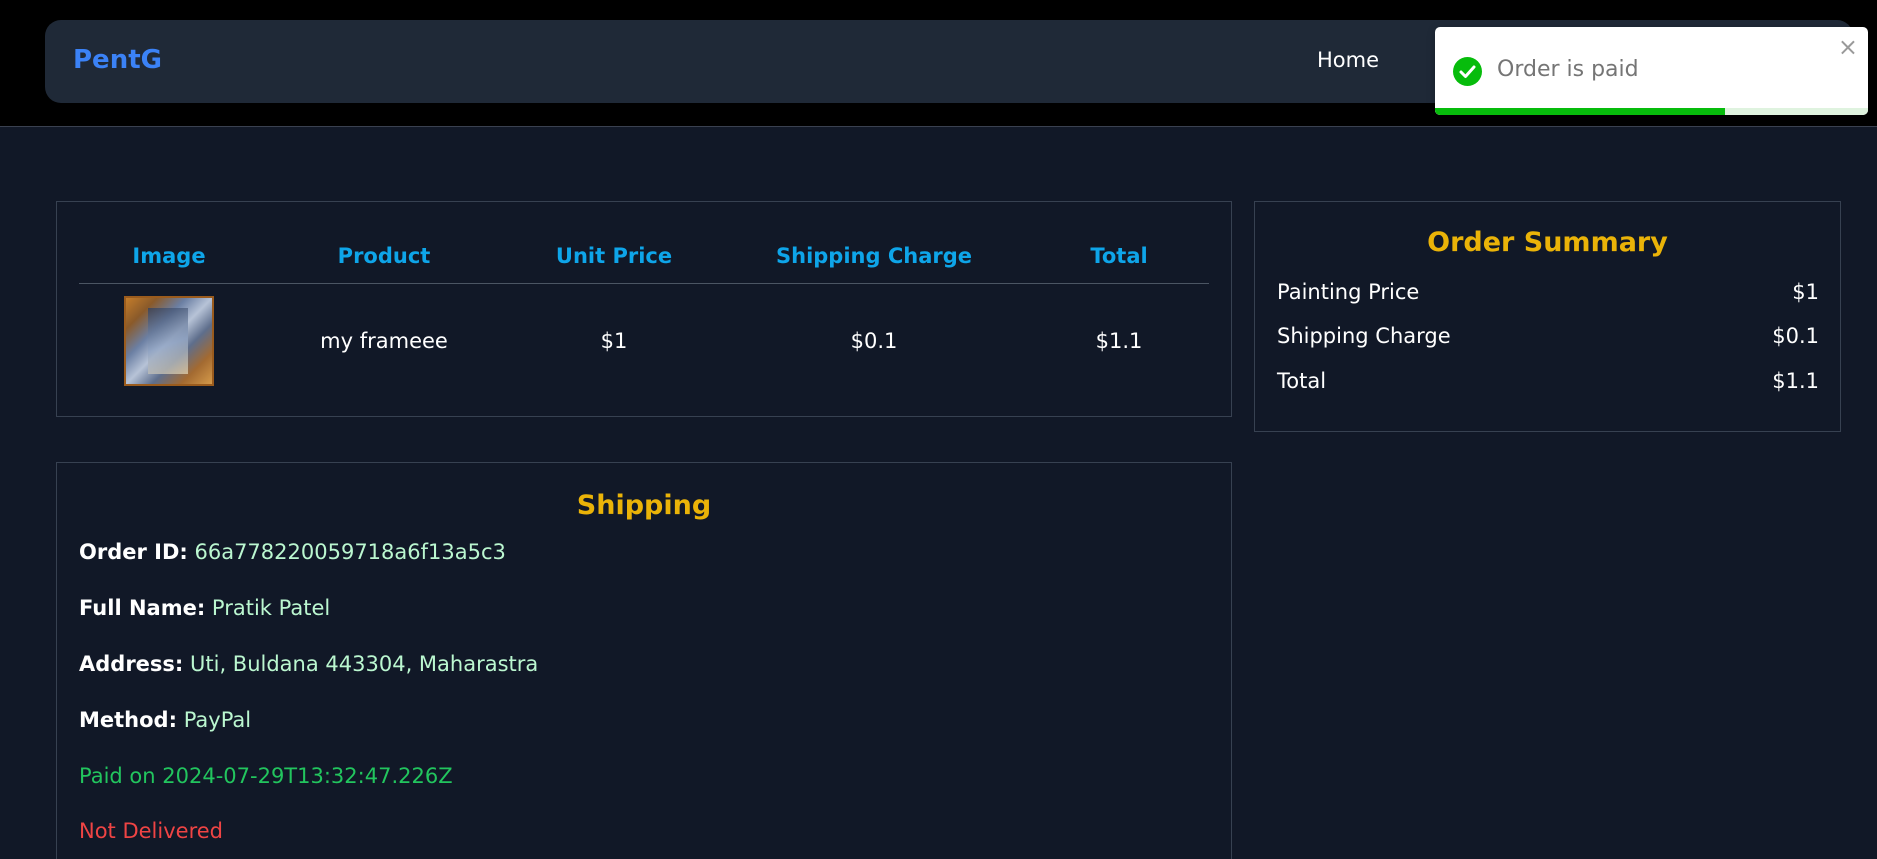 The width and height of the screenshot is (1877, 859). I want to click on summary-row-total: Total $1.1, so click(1548, 381).